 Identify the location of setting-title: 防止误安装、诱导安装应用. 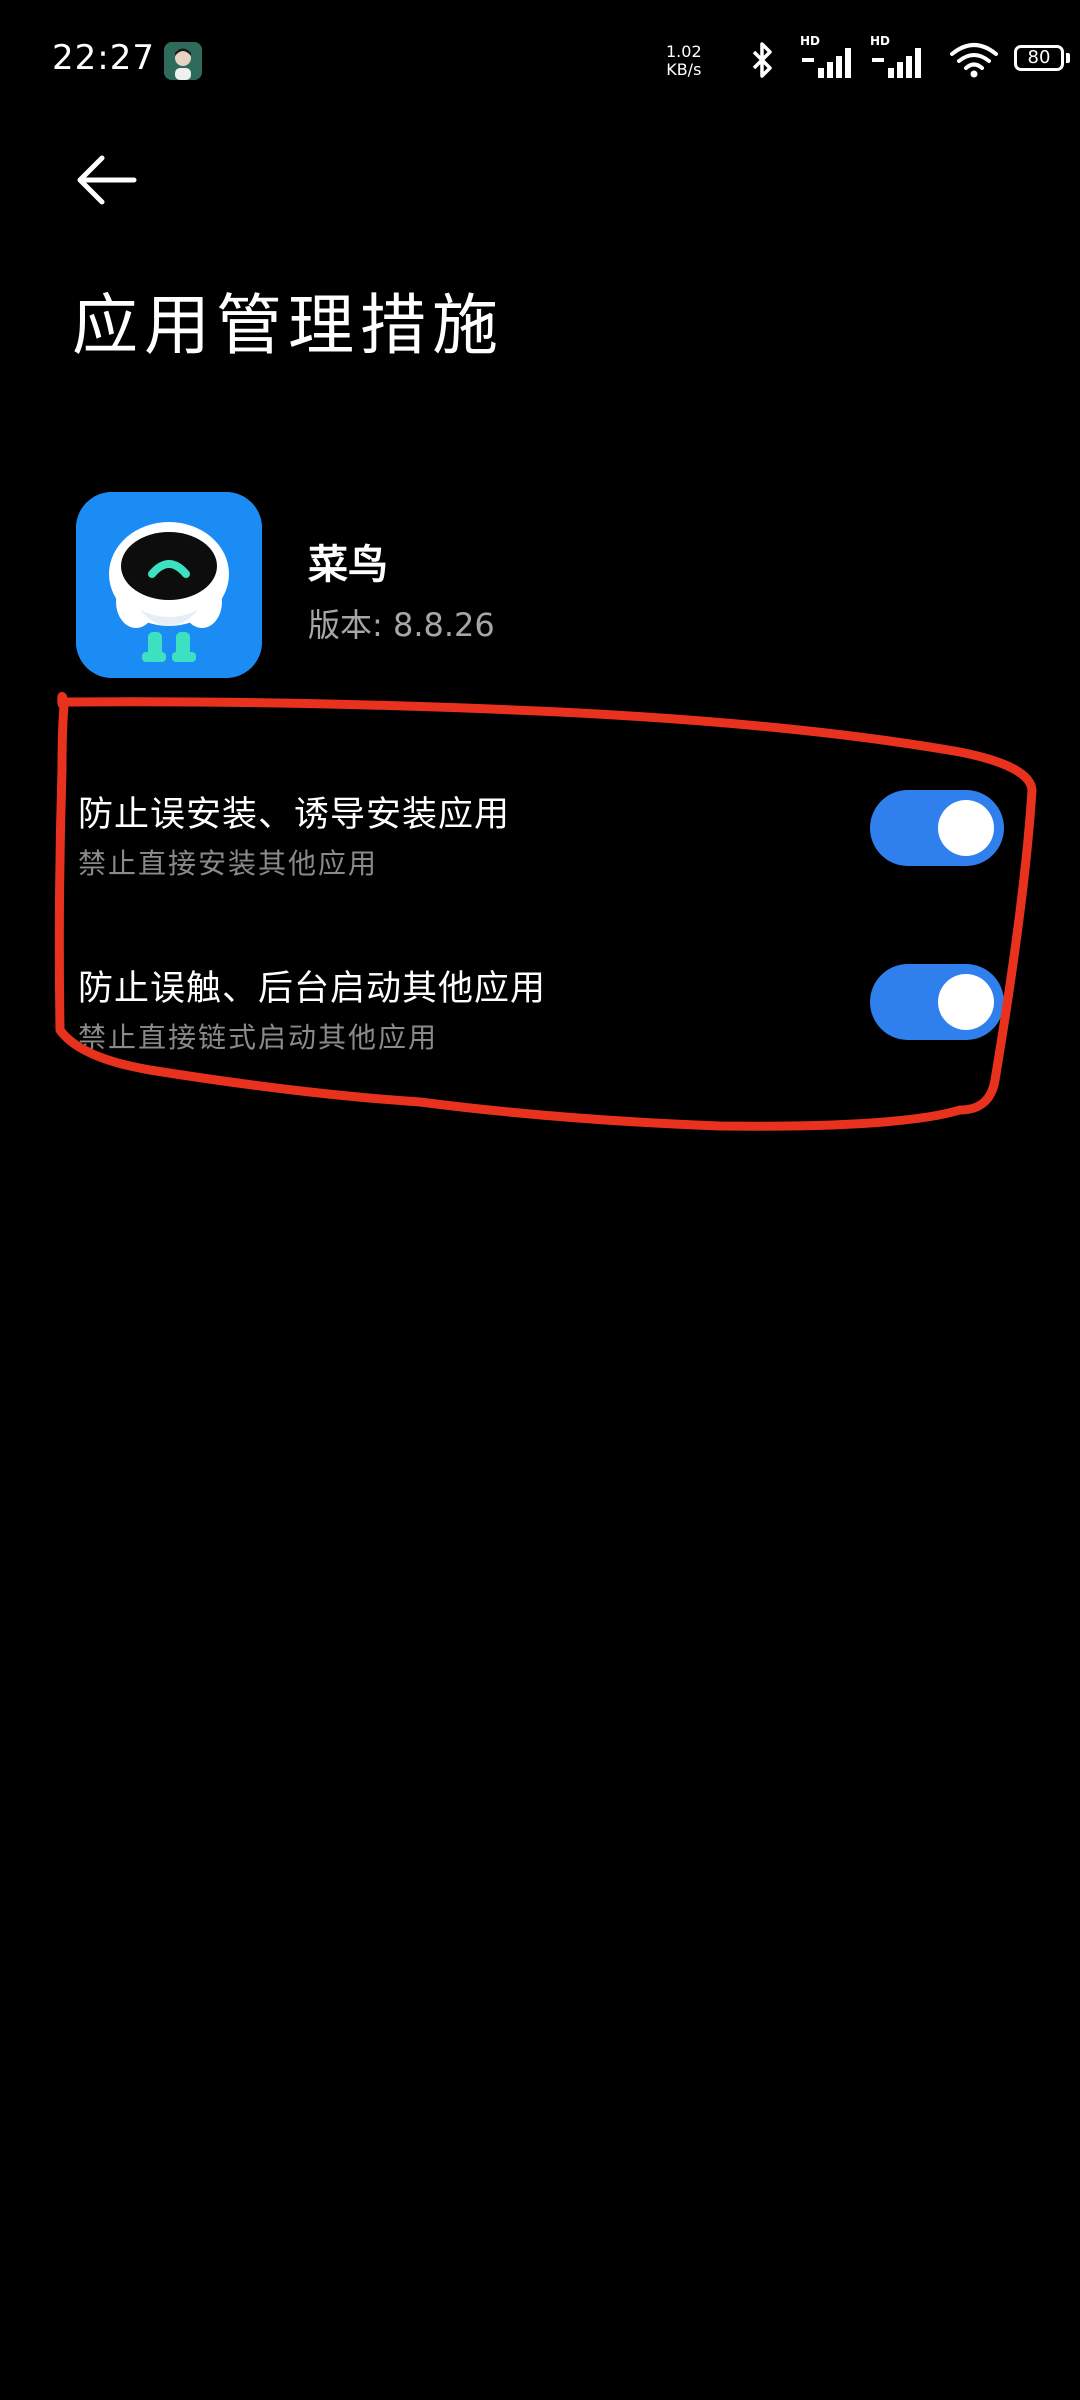
(294, 815).